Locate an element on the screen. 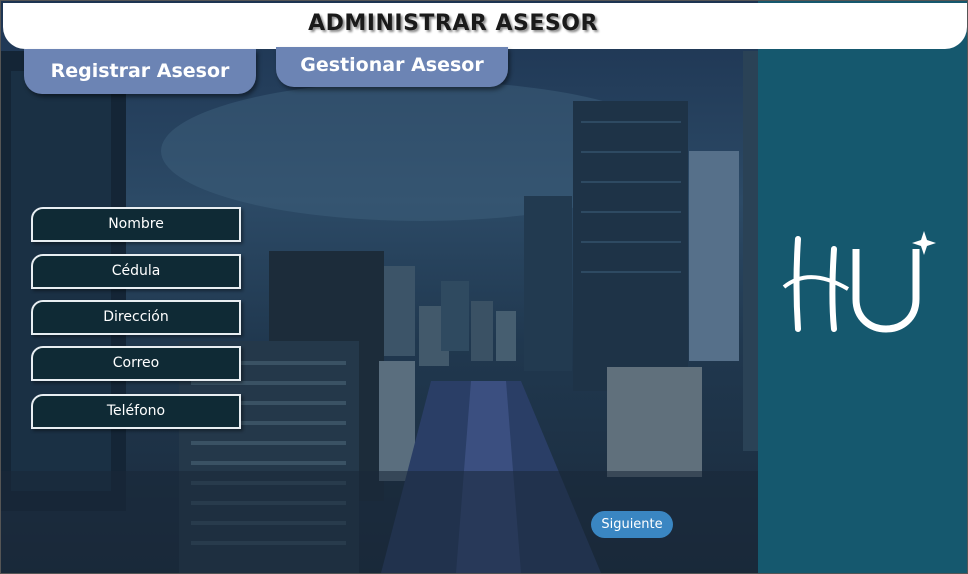  tab-gestionar-asesor: Gestionar Asesor is located at coordinates (392, 67).